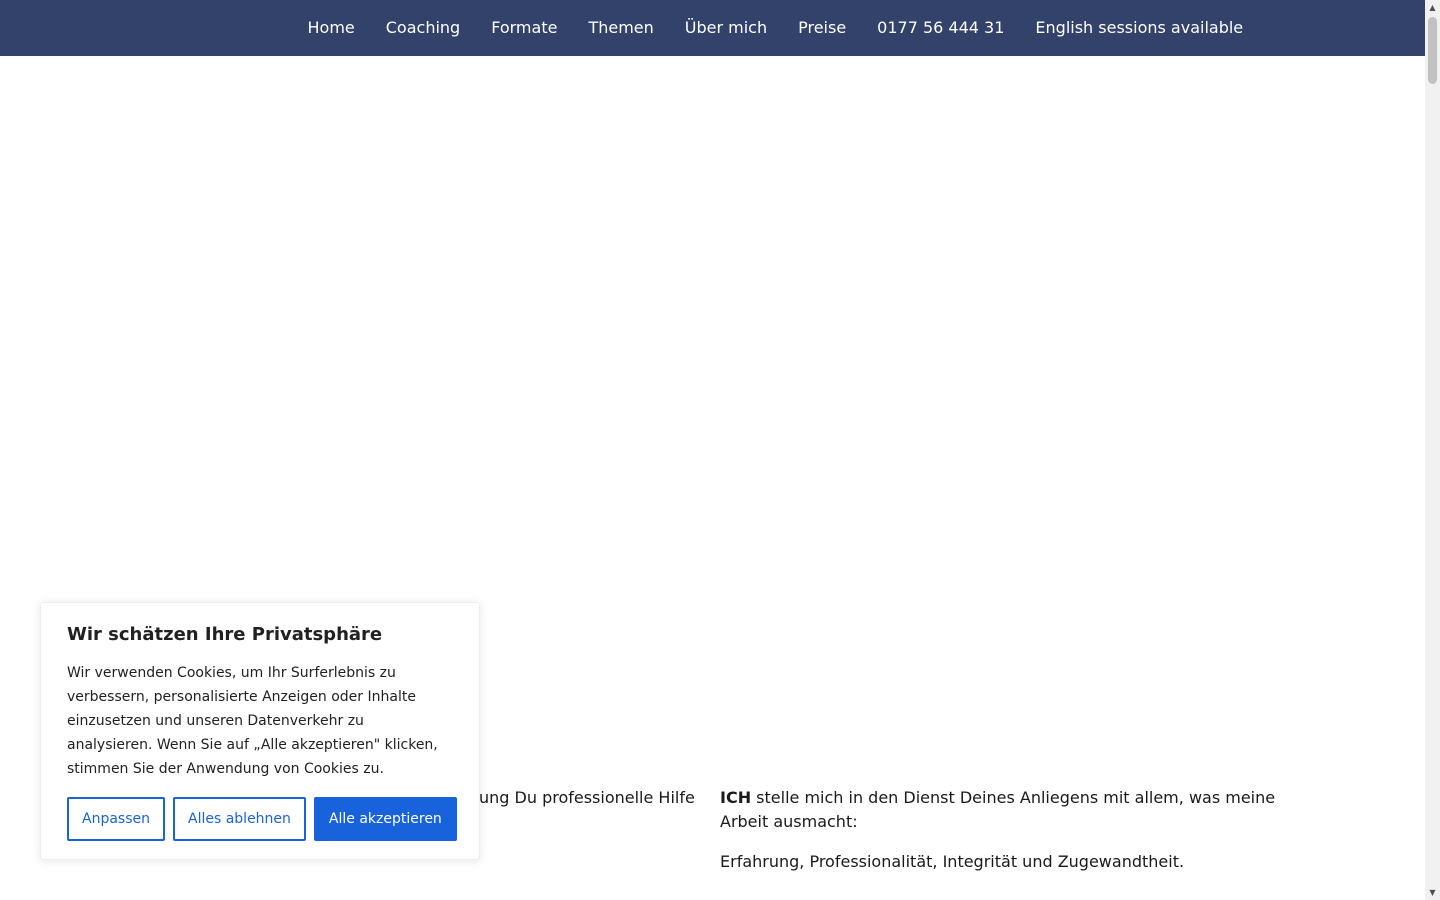  What do you see at coordinates (1432, 892) in the screenshot?
I see `chevron-down-icon: ▼` at bounding box center [1432, 892].